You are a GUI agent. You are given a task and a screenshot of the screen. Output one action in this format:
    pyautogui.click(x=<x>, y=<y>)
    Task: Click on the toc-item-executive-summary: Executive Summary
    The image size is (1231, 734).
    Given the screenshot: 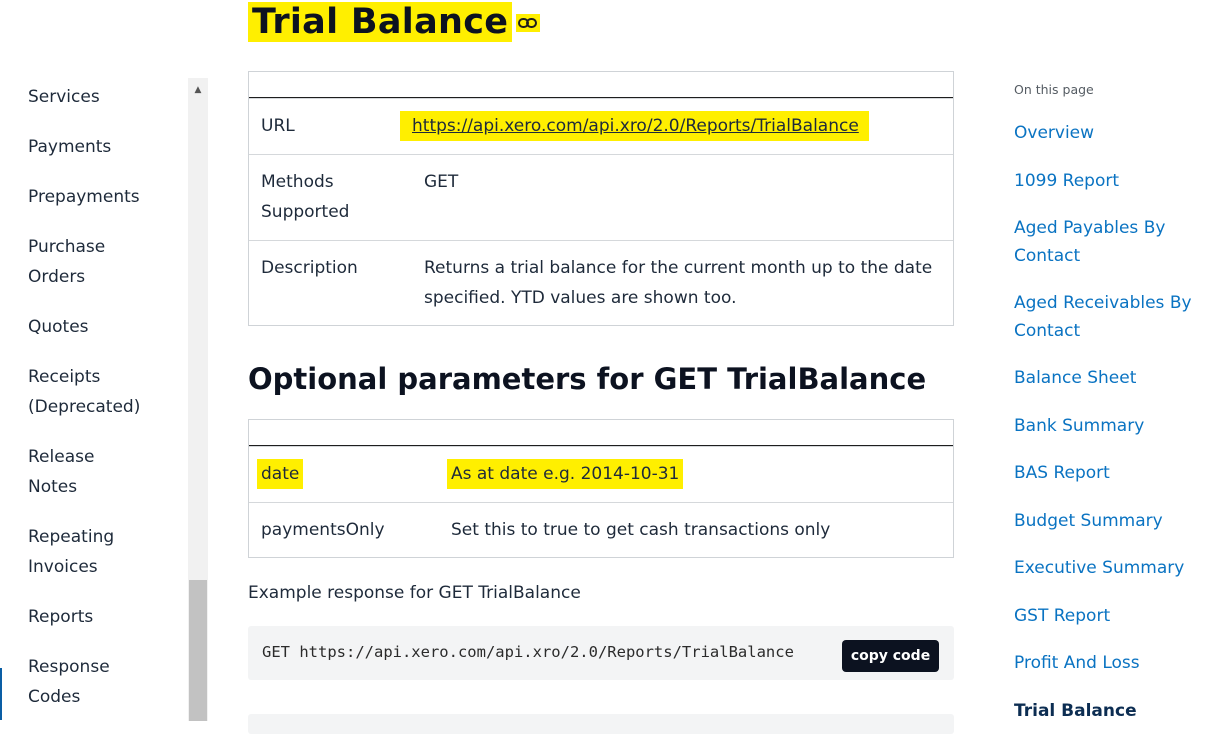 What is the action you would take?
    pyautogui.click(x=1099, y=568)
    